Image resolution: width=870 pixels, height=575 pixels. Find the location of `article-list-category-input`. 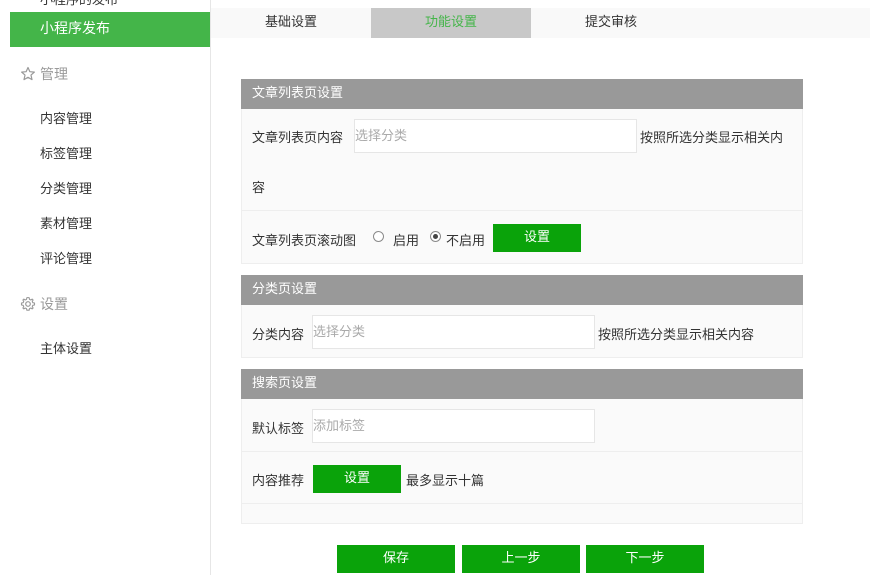

article-list-category-input is located at coordinates (495, 136).